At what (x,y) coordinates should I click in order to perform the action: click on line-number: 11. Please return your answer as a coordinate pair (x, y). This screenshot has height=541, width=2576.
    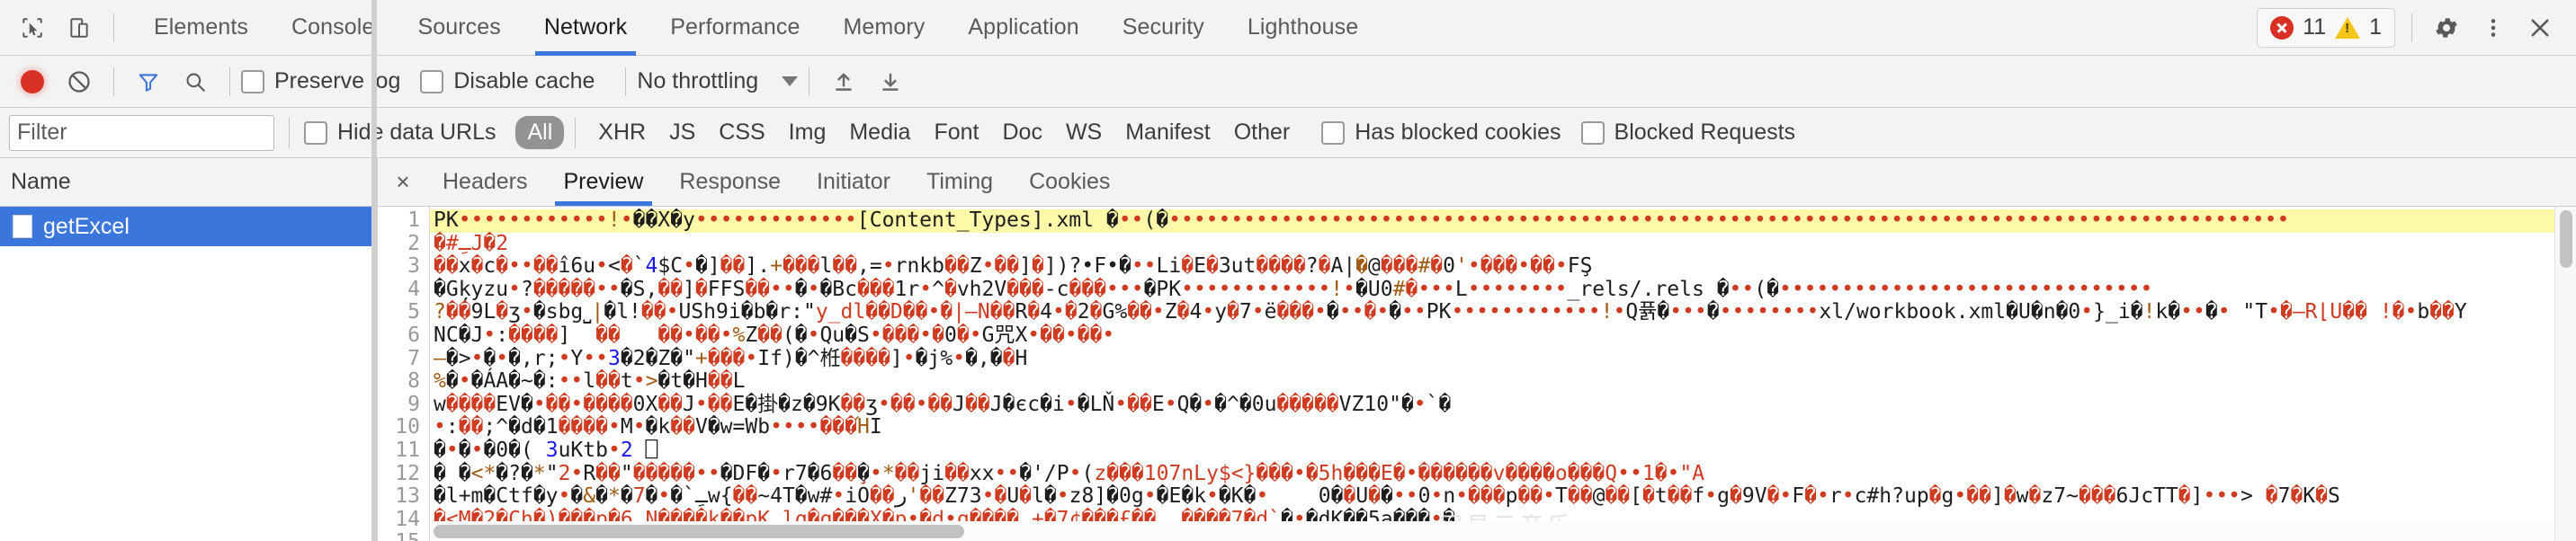
    Looking at the image, I should click on (407, 450).